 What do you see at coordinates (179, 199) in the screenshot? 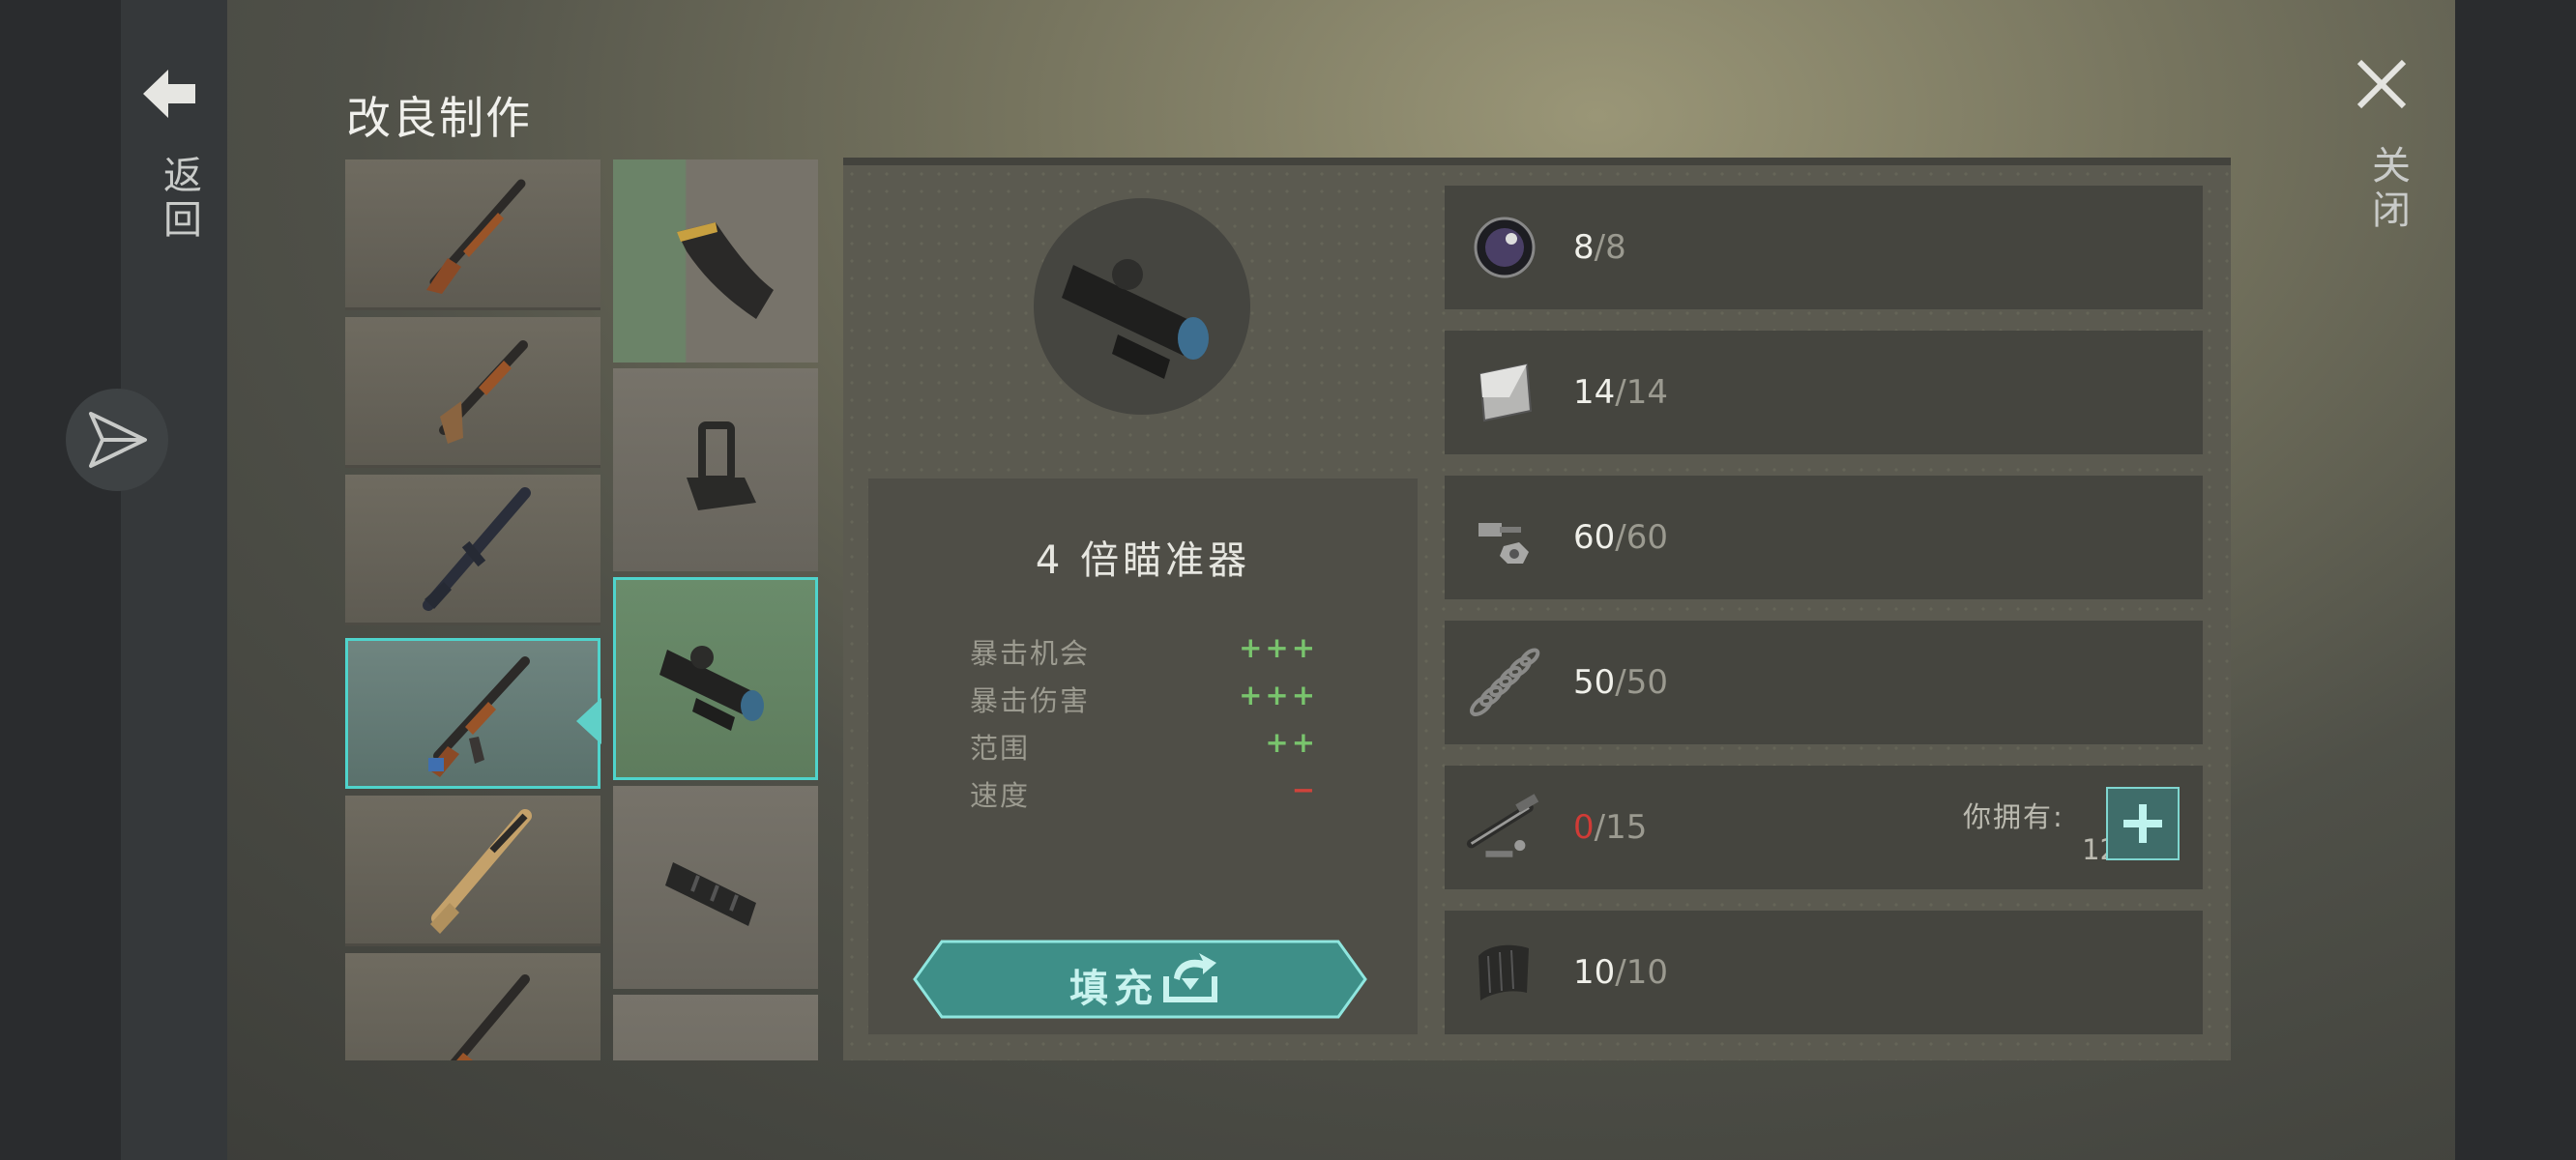
I see `back-label: 返回` at bounding box center [179, 199].